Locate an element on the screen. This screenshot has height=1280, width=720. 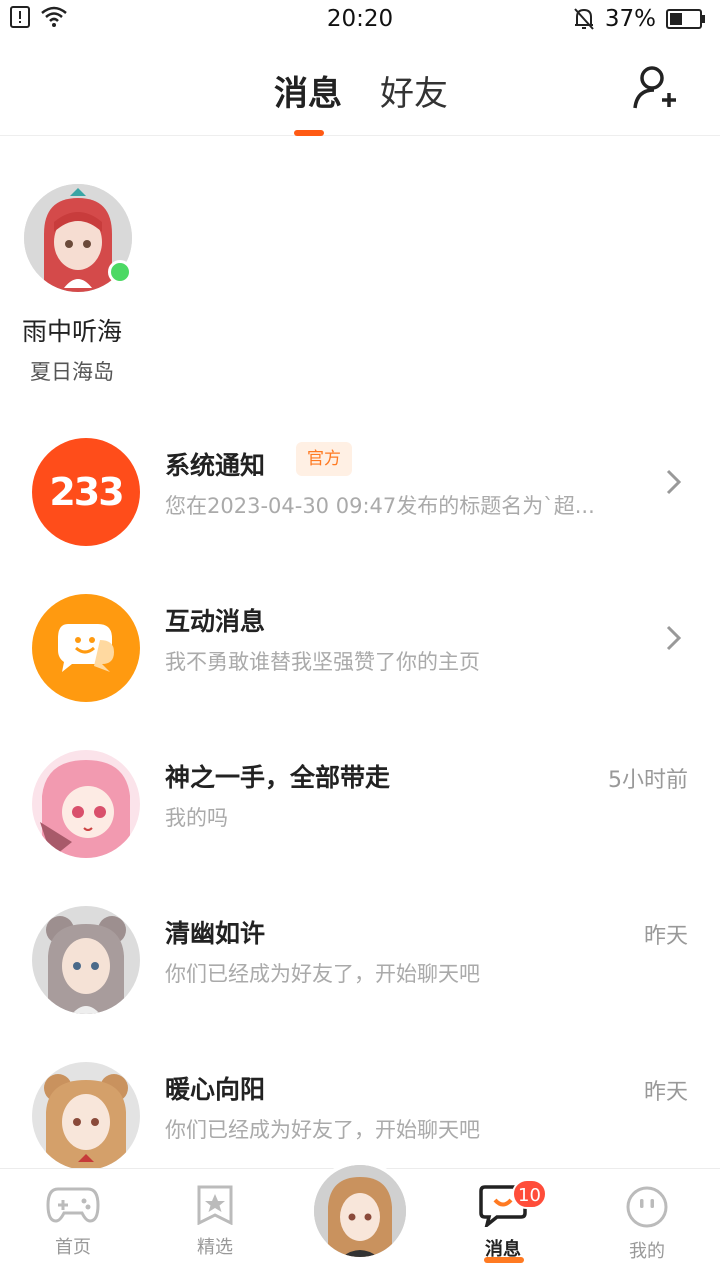
official-badge: 官方 is located at coordinates (324, 459).